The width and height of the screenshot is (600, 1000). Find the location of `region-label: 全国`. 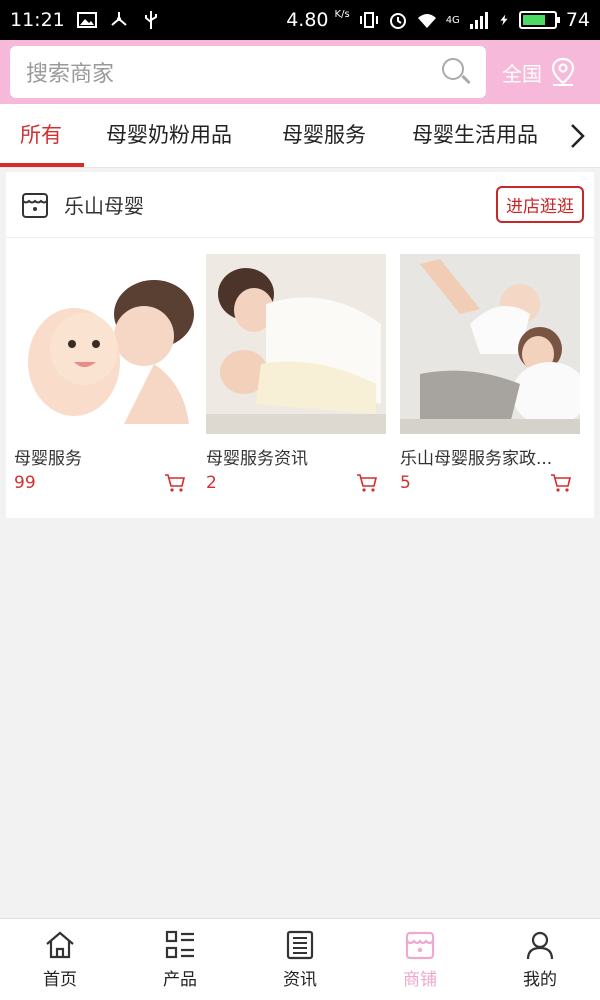

region-label: 全国 is located at coordinates (522, 73).